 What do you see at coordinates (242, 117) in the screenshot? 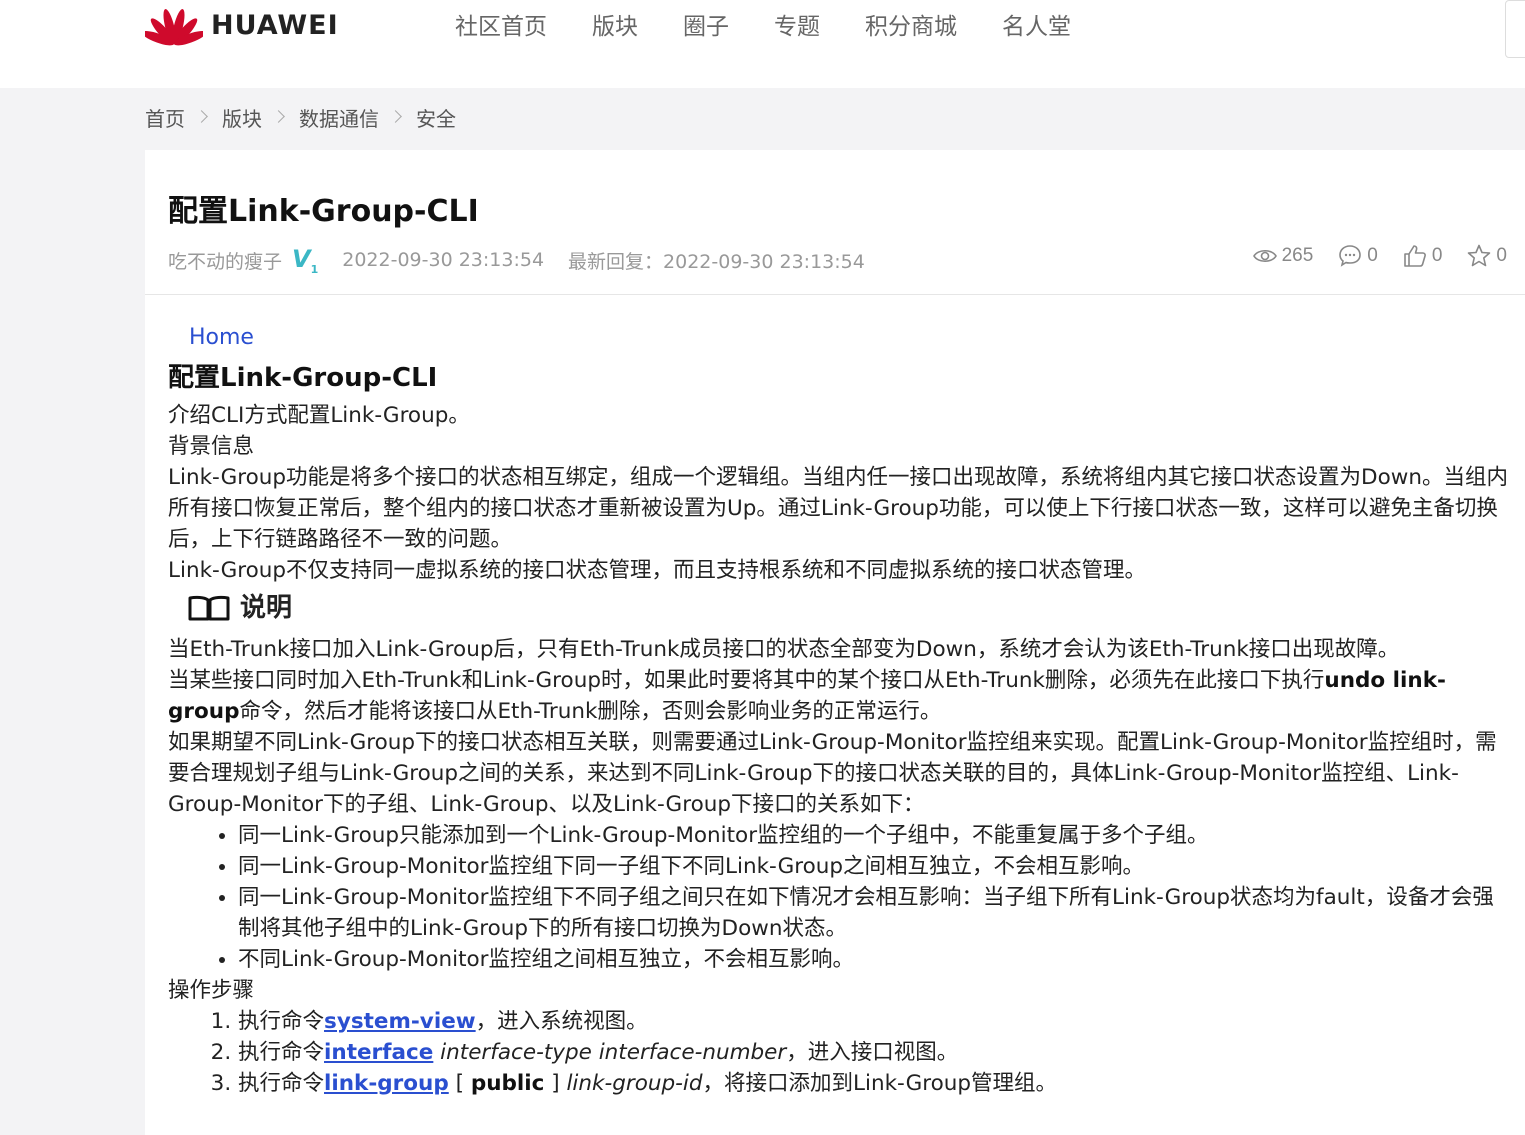
I see `breadcrumb-sections: 版块` at bounding box center [242, 117].